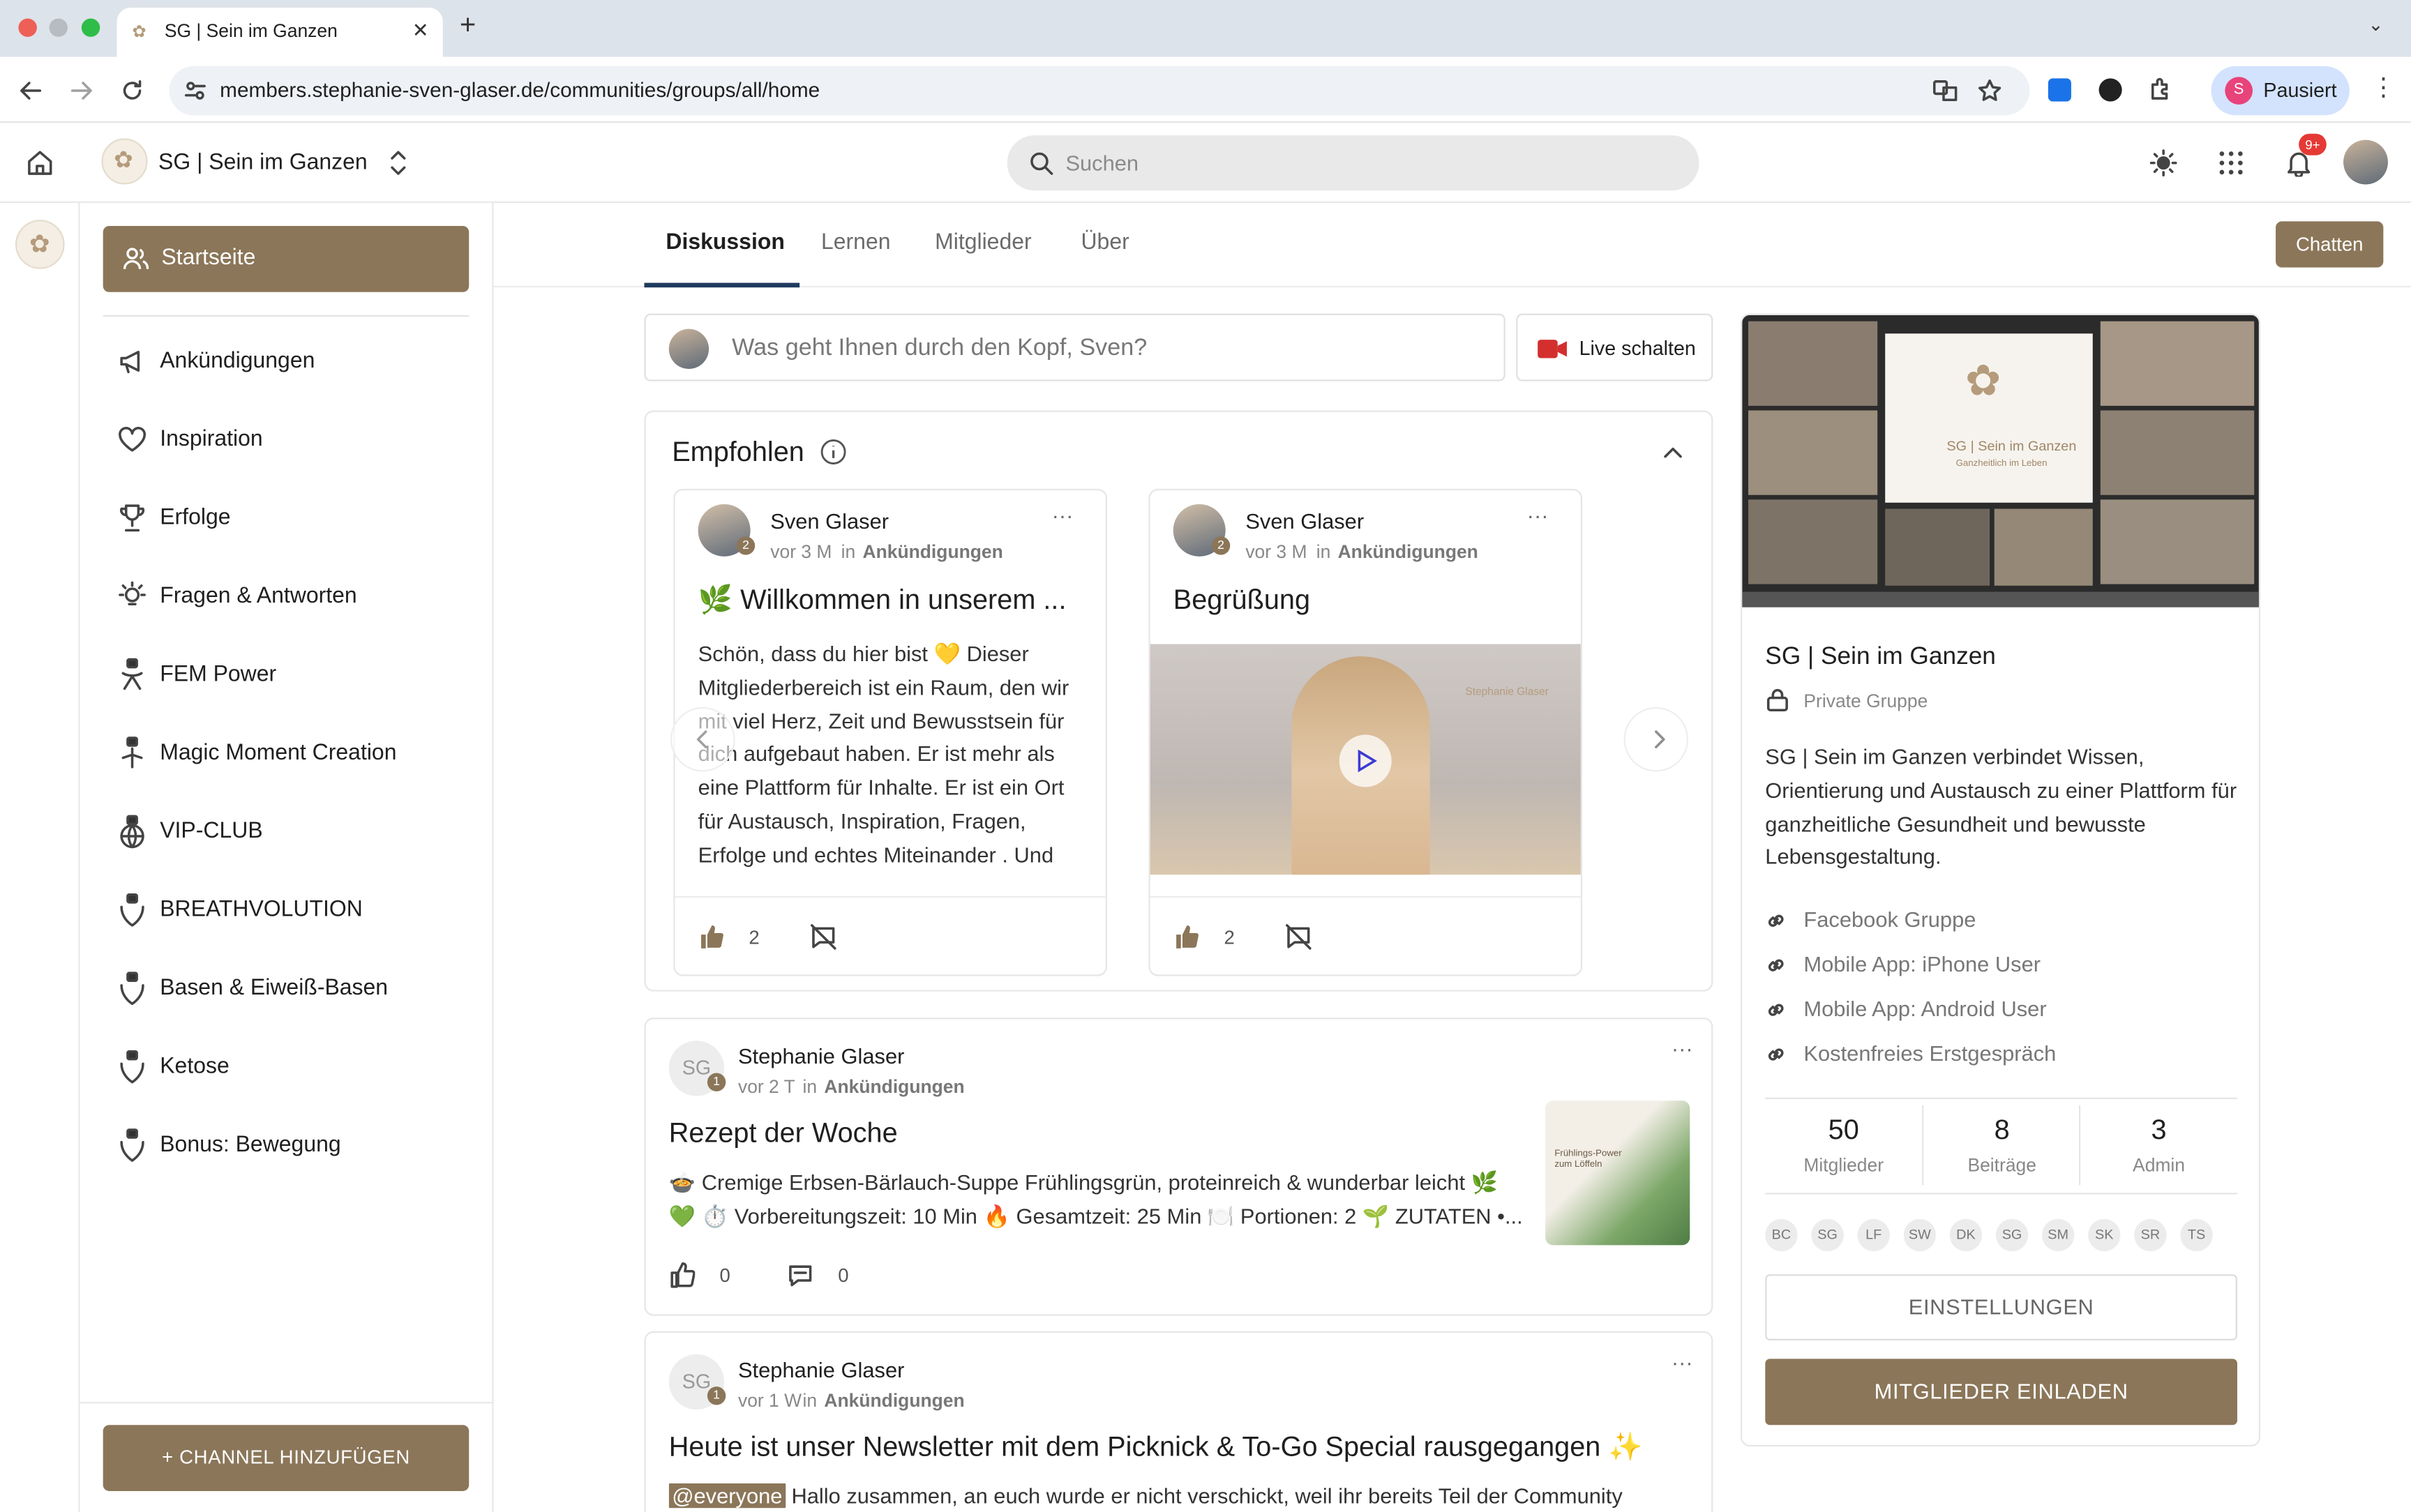 The width and height of the screenshot is (2411, 1512). Describe the element at coordinates (727, 1496) in the screenshot. I see `everyone-mention: @everyone` at that location.